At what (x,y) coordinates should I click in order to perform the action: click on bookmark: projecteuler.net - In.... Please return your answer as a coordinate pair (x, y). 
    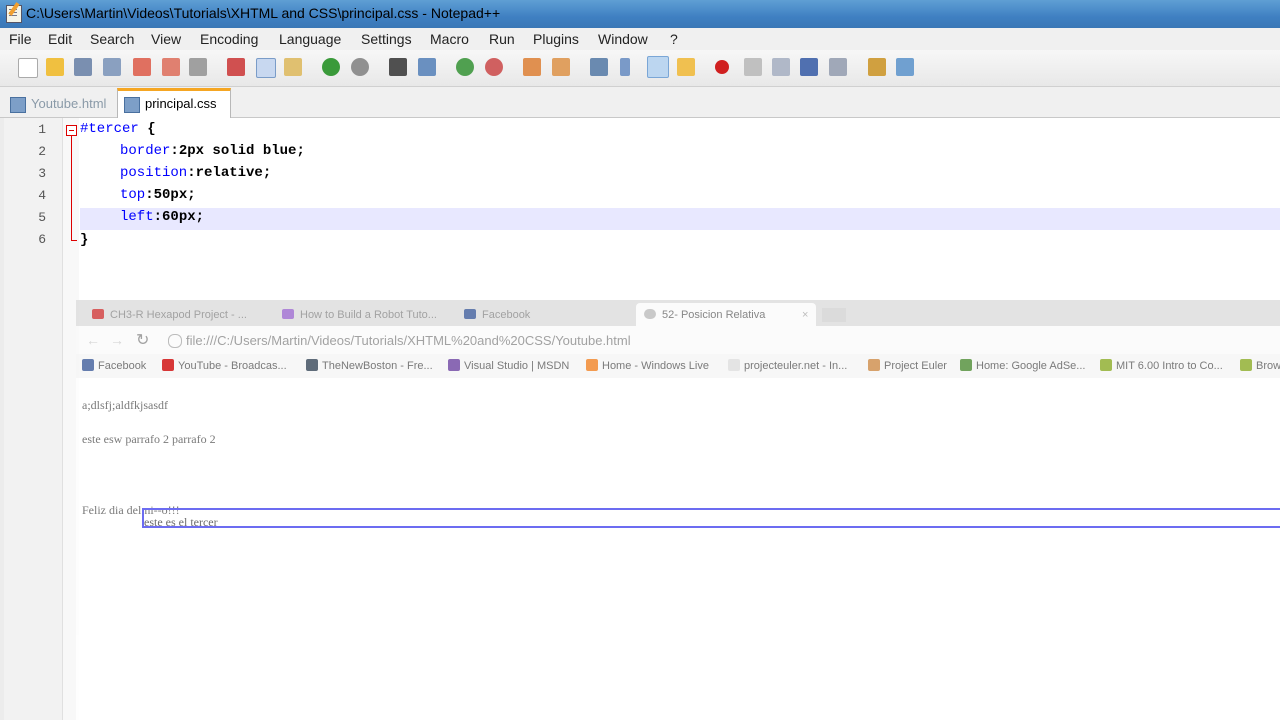
    Looking at the image, I should click on (787, 365).